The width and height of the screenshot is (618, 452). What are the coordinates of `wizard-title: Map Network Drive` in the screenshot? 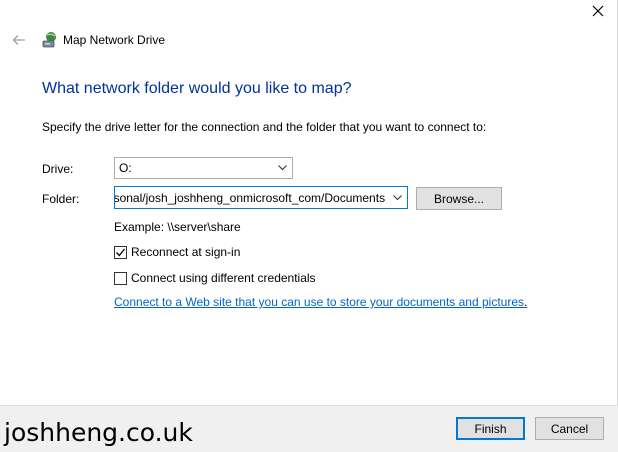 It's located at (114, 40).